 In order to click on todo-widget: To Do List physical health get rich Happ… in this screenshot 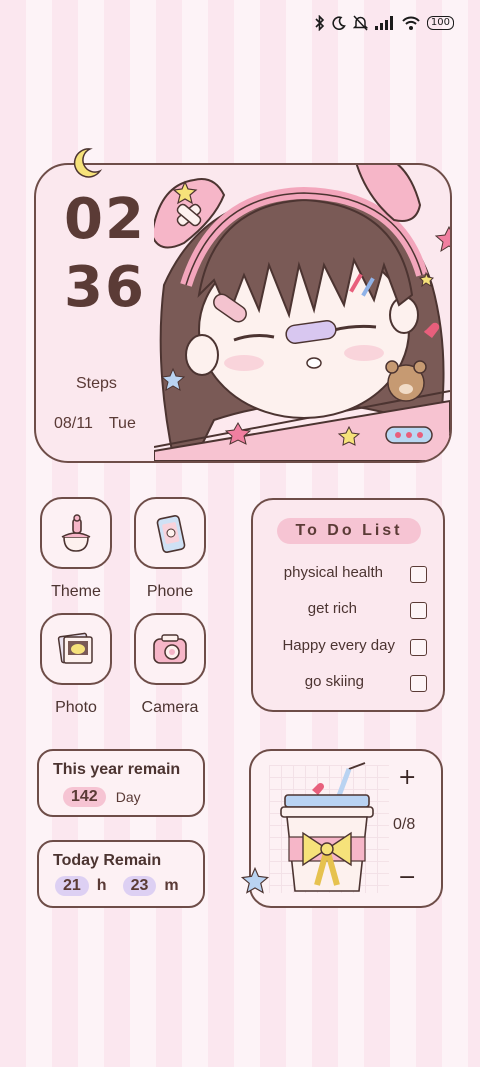, I will do `click(348, 605)`.